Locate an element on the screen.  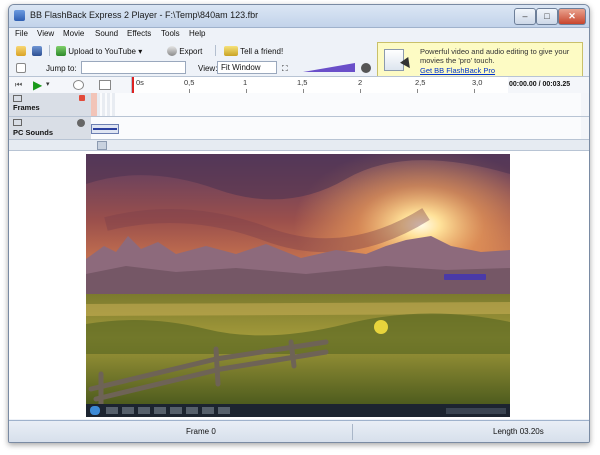
menu-view: View is located at coordinates (45, 33).